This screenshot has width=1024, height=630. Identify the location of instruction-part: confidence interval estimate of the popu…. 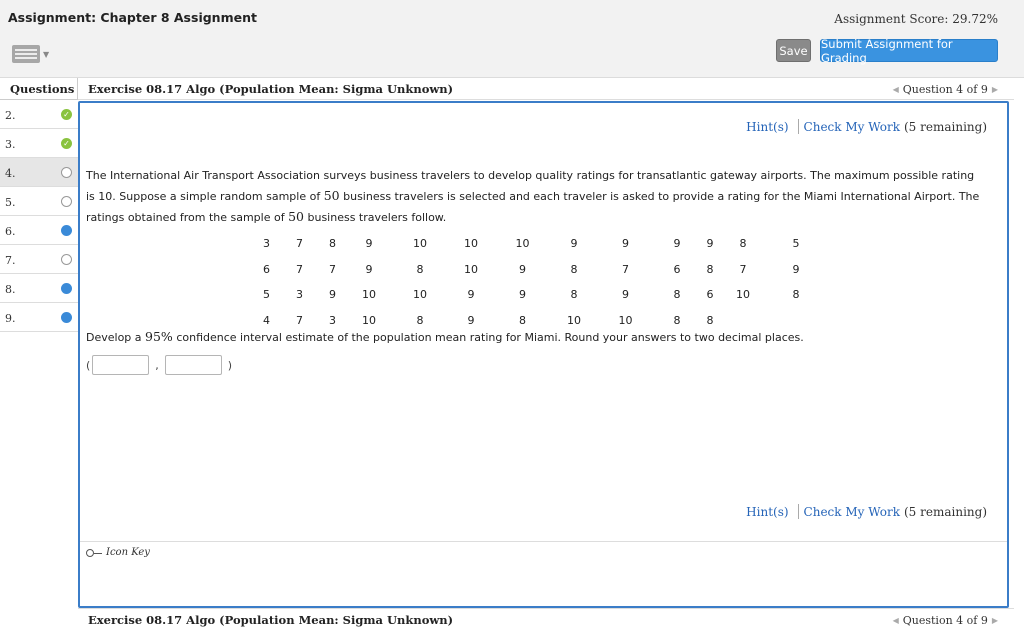
(488, 337).